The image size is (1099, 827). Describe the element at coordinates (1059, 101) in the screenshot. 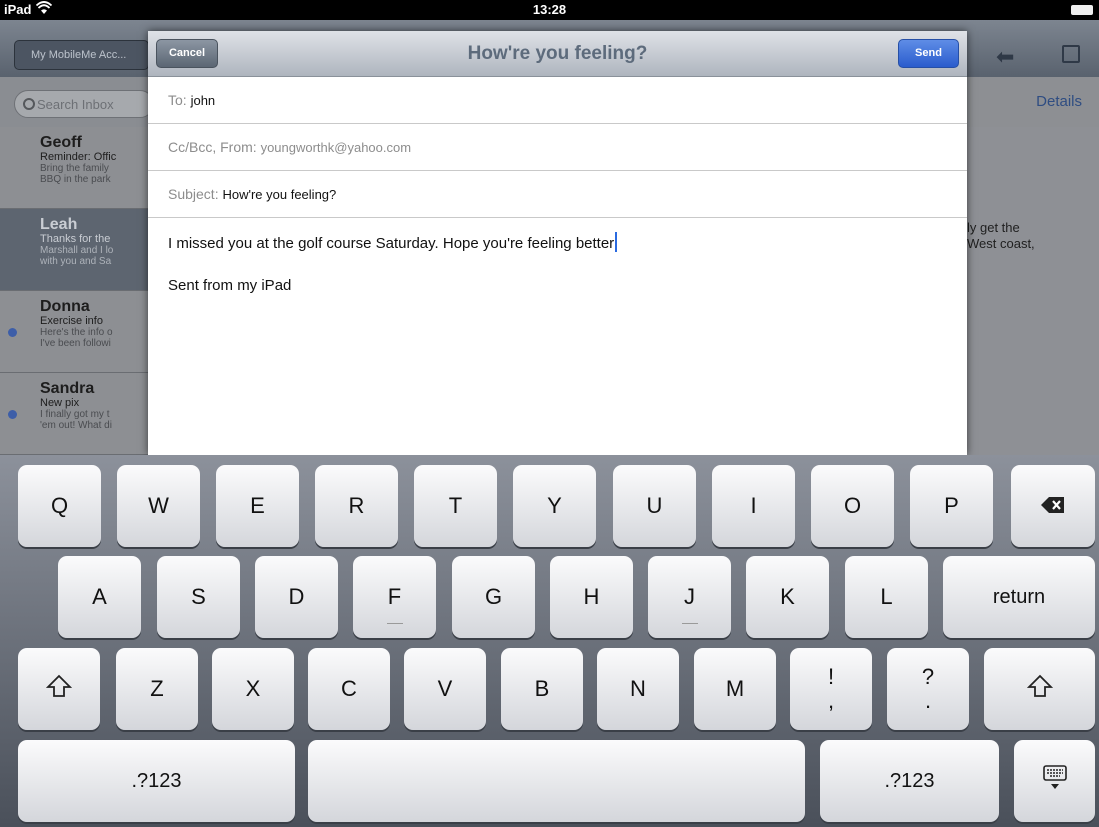

I see `details-link: Details` at that location.